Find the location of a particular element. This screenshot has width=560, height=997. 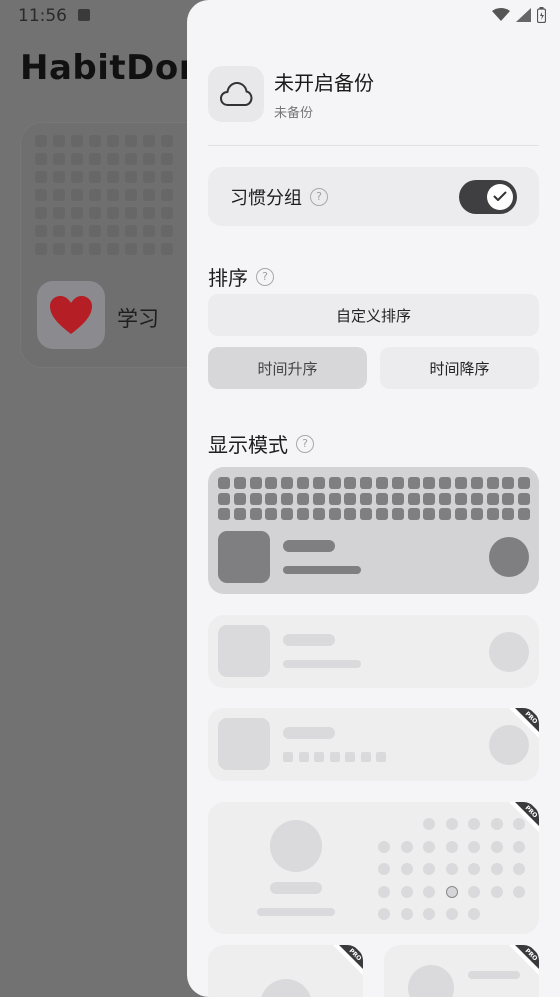

display-mode-calendar-card: PRO is located at coordinates (373, 868).